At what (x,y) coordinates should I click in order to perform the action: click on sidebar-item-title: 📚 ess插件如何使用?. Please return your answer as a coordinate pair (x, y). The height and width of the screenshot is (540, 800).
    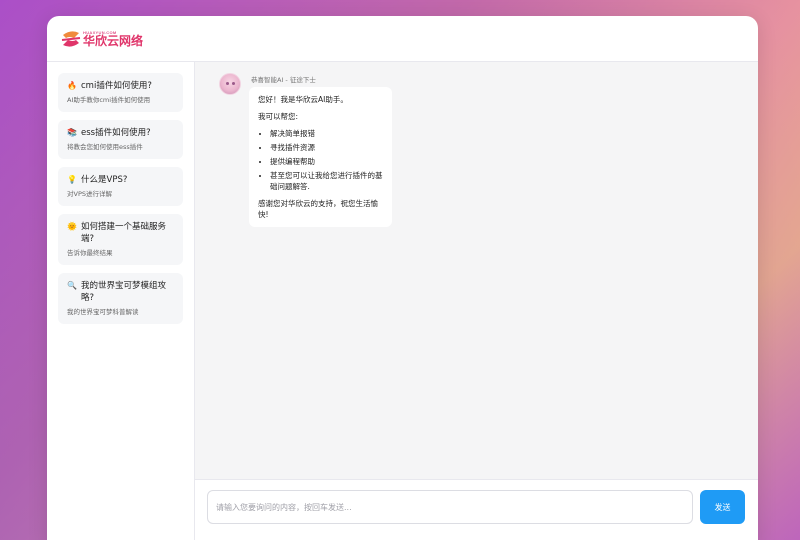
    Looking at the image, I should click on (109, 133).